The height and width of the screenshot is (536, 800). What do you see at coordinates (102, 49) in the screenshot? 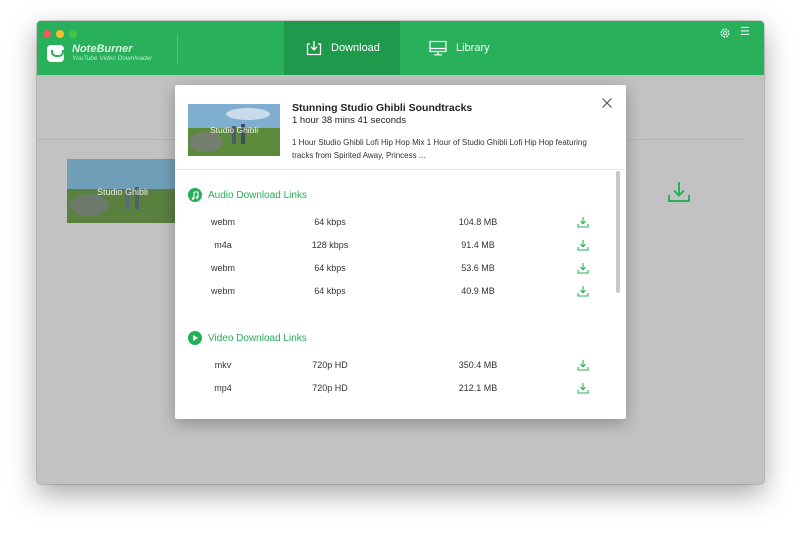
I see `app-name: NoteBurner` at bounding box center [102, 49].